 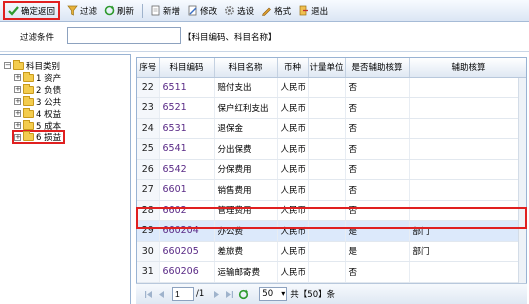 What do you see at coordinates (37, 113) in the screenshot?
I see `tree-item-equity: + 4 权益` at bounding box center [37, 113].